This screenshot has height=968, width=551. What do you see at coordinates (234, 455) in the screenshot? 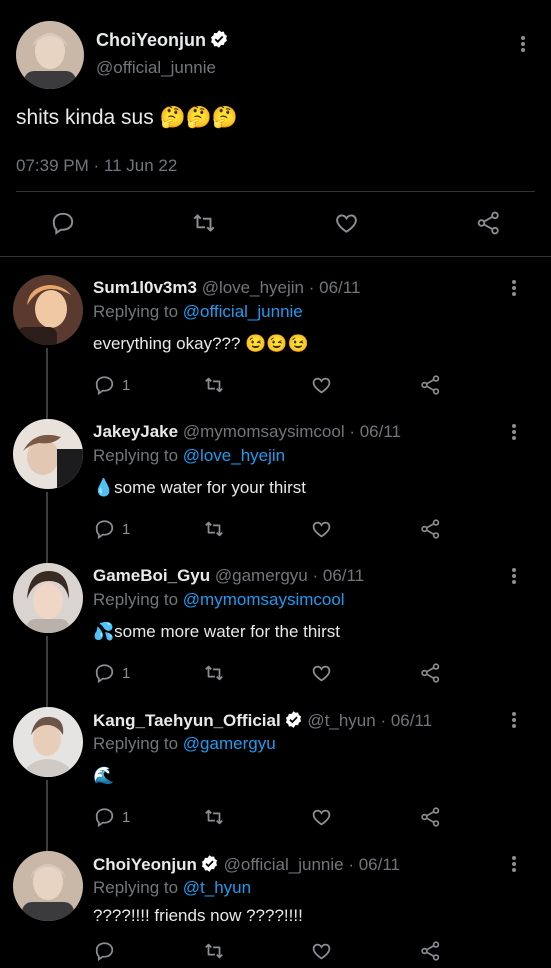
I see `replying-to-link: @love_hyejin` at bounding box center [234, 455].